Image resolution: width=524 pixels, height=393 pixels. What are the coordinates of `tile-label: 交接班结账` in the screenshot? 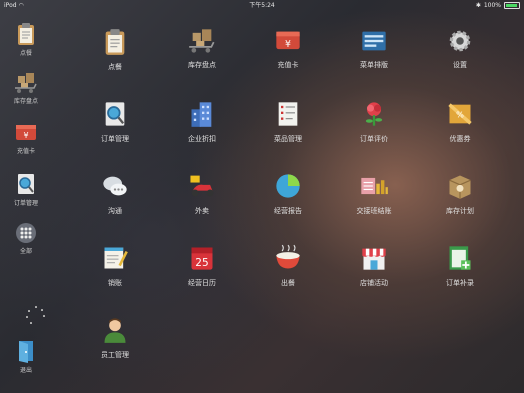 It's located at (374, 211).